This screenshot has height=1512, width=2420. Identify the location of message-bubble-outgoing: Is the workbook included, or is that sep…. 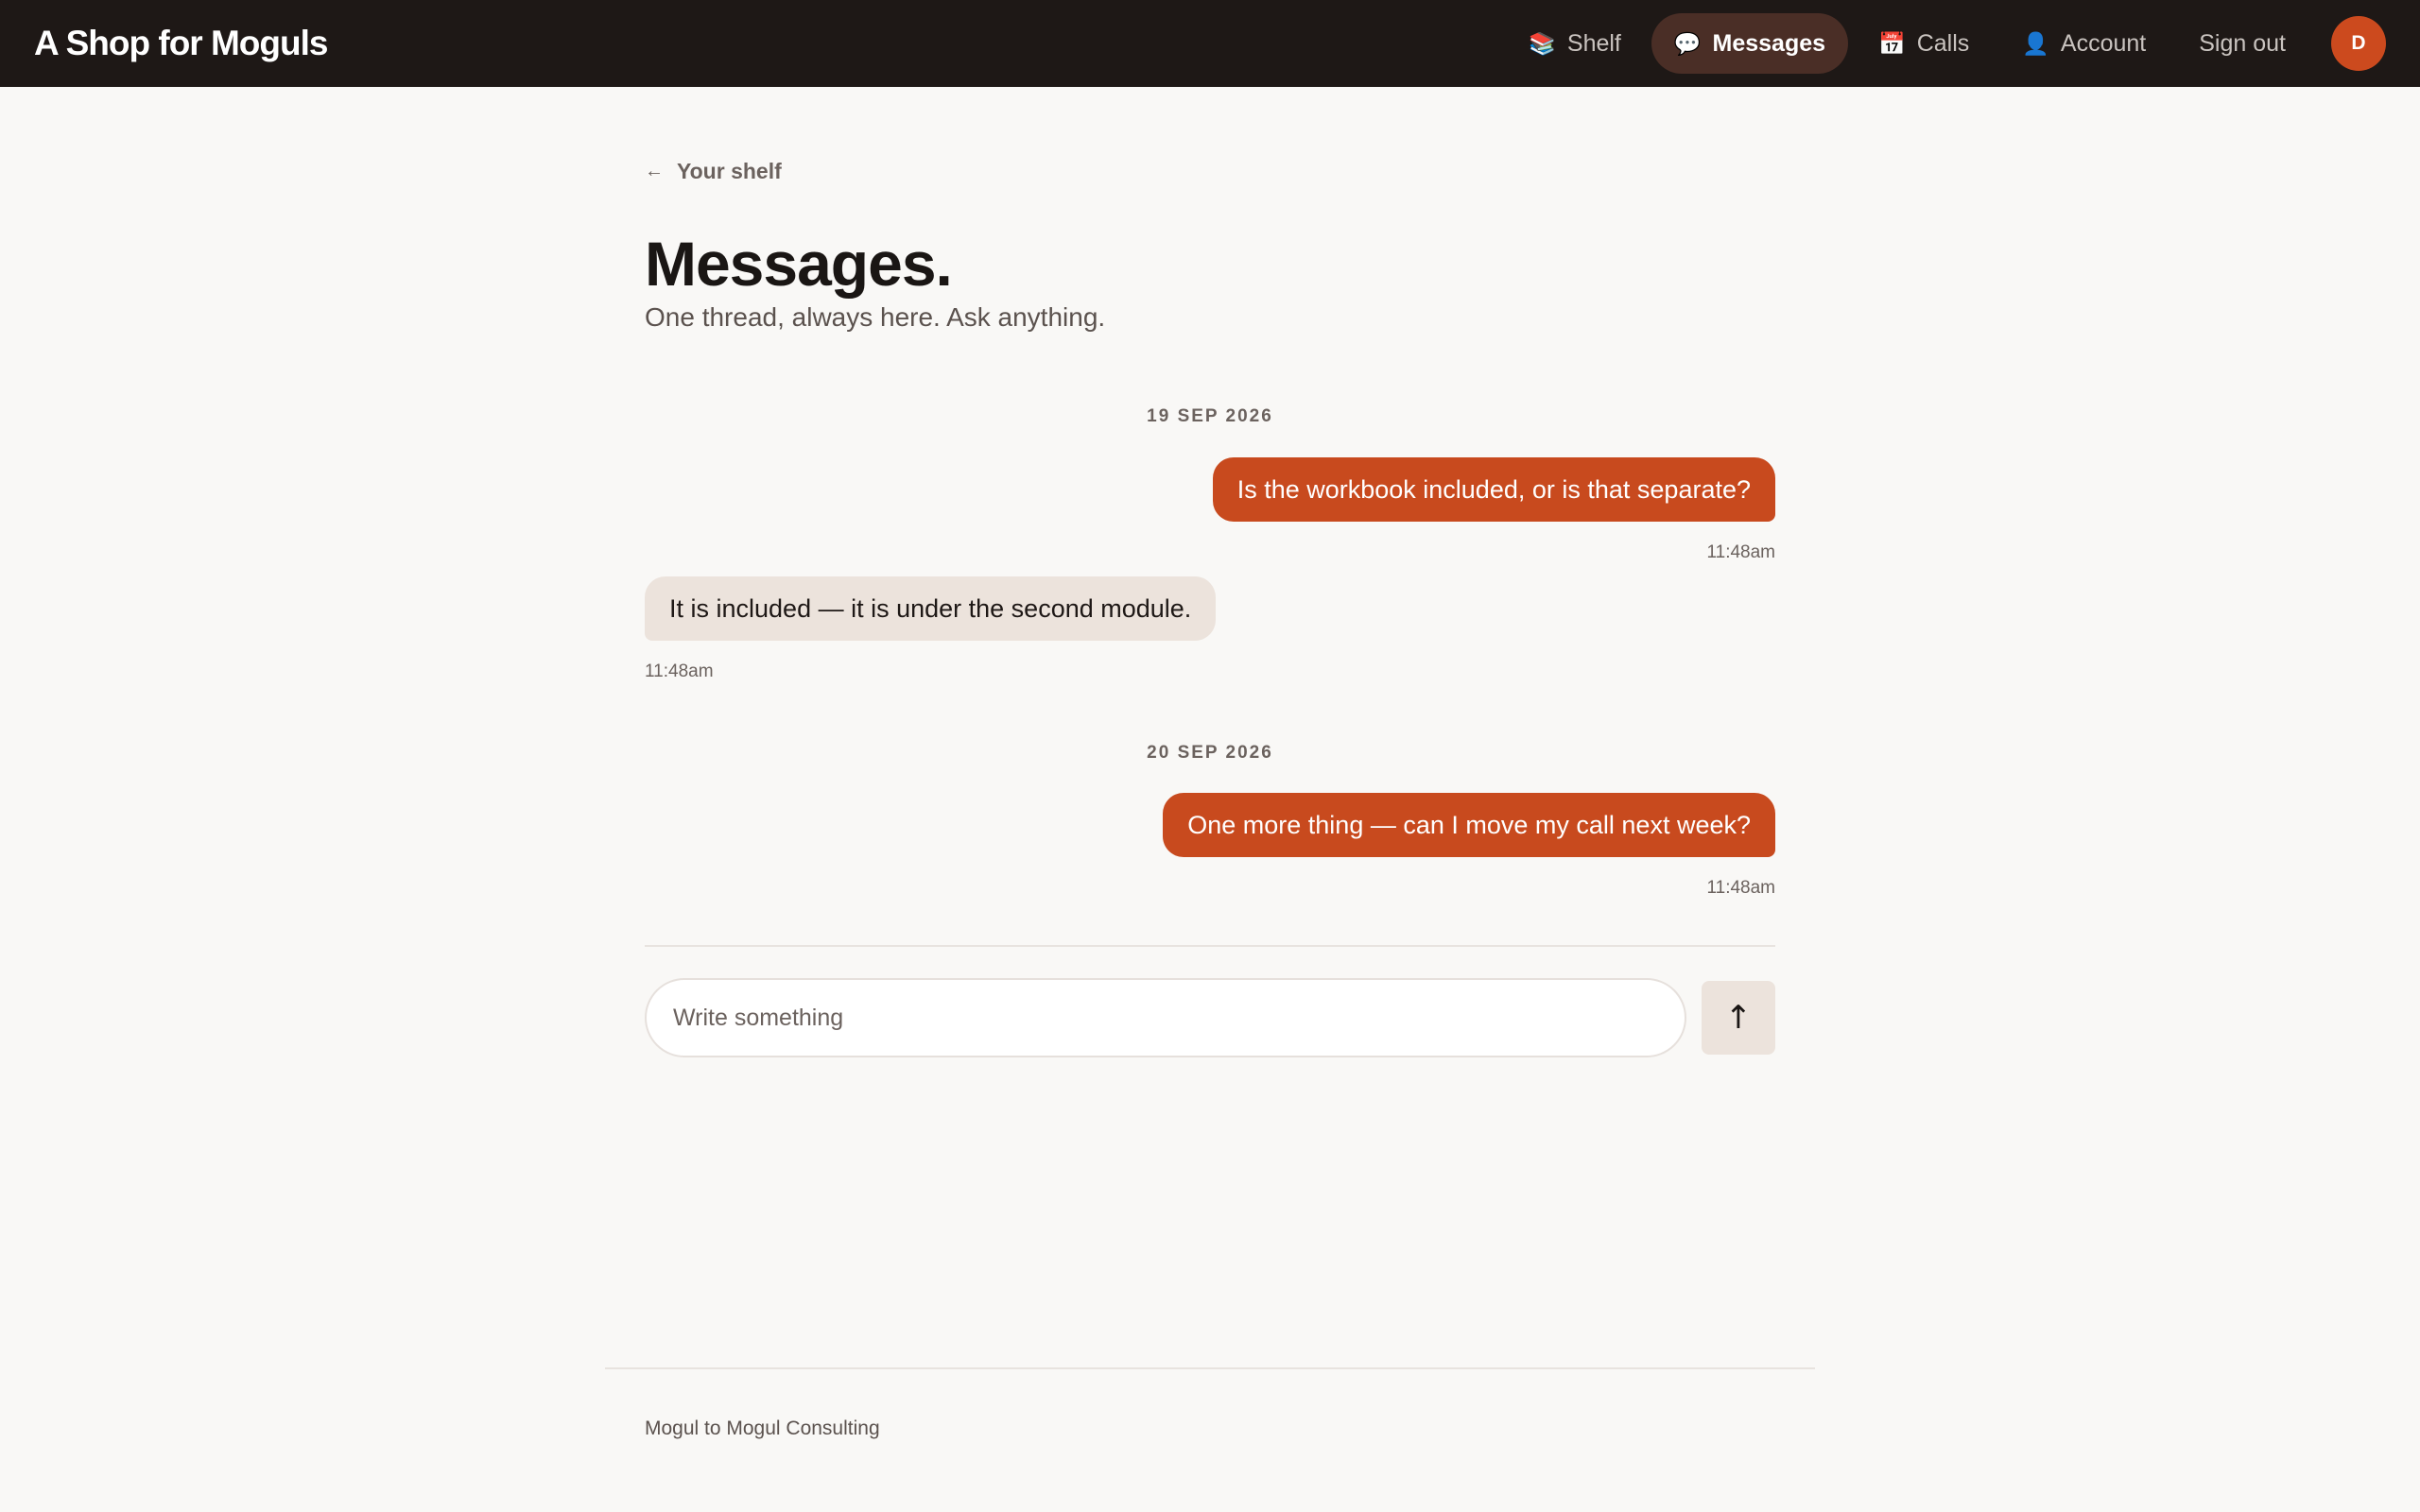
(1494, 489).